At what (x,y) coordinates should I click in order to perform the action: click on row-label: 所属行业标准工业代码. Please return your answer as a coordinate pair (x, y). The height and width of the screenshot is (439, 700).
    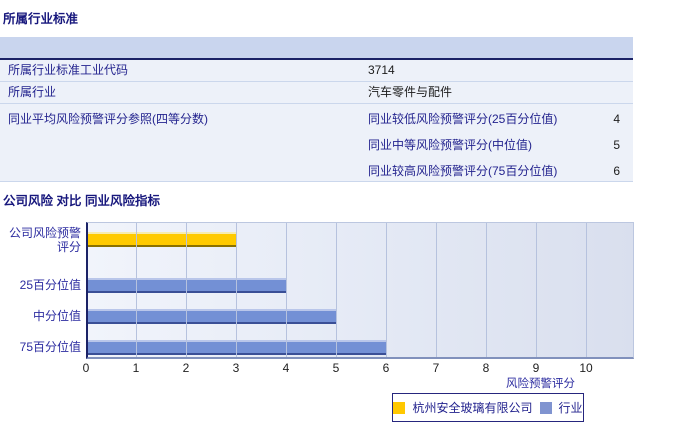
    Looking at the image, I should click on (68, 70).